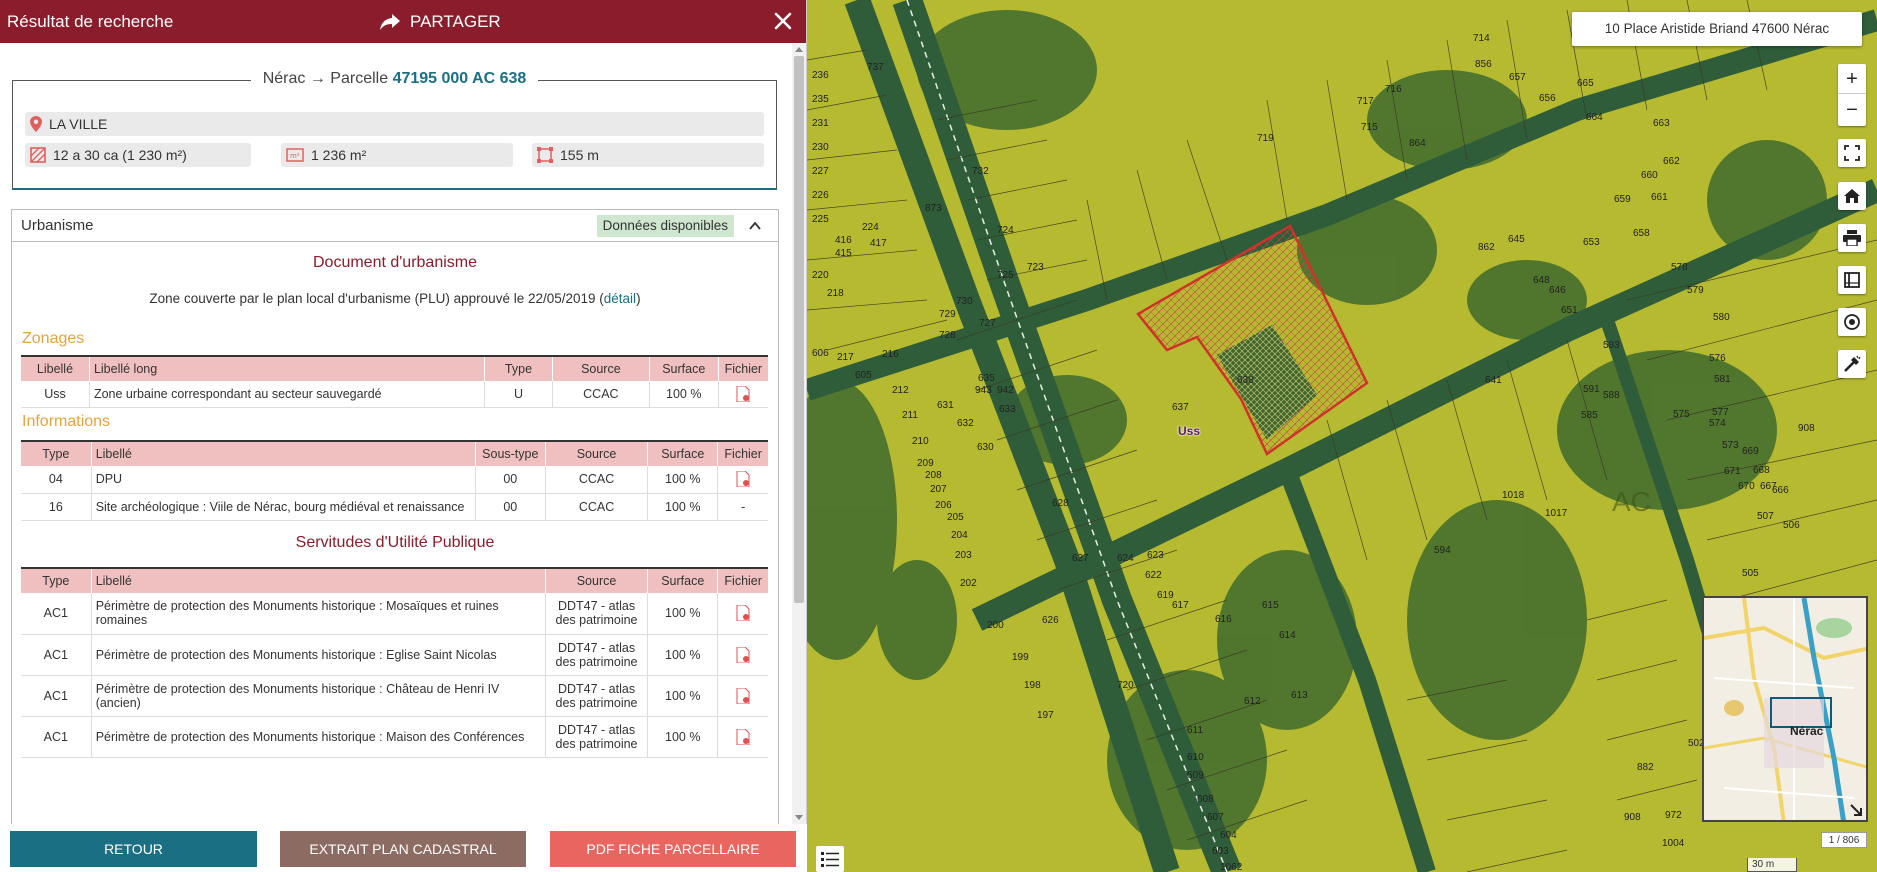 The height and width of the screenshot is (872, 1877). I want to click on share-button: PARTAGER, so click(440, 21).